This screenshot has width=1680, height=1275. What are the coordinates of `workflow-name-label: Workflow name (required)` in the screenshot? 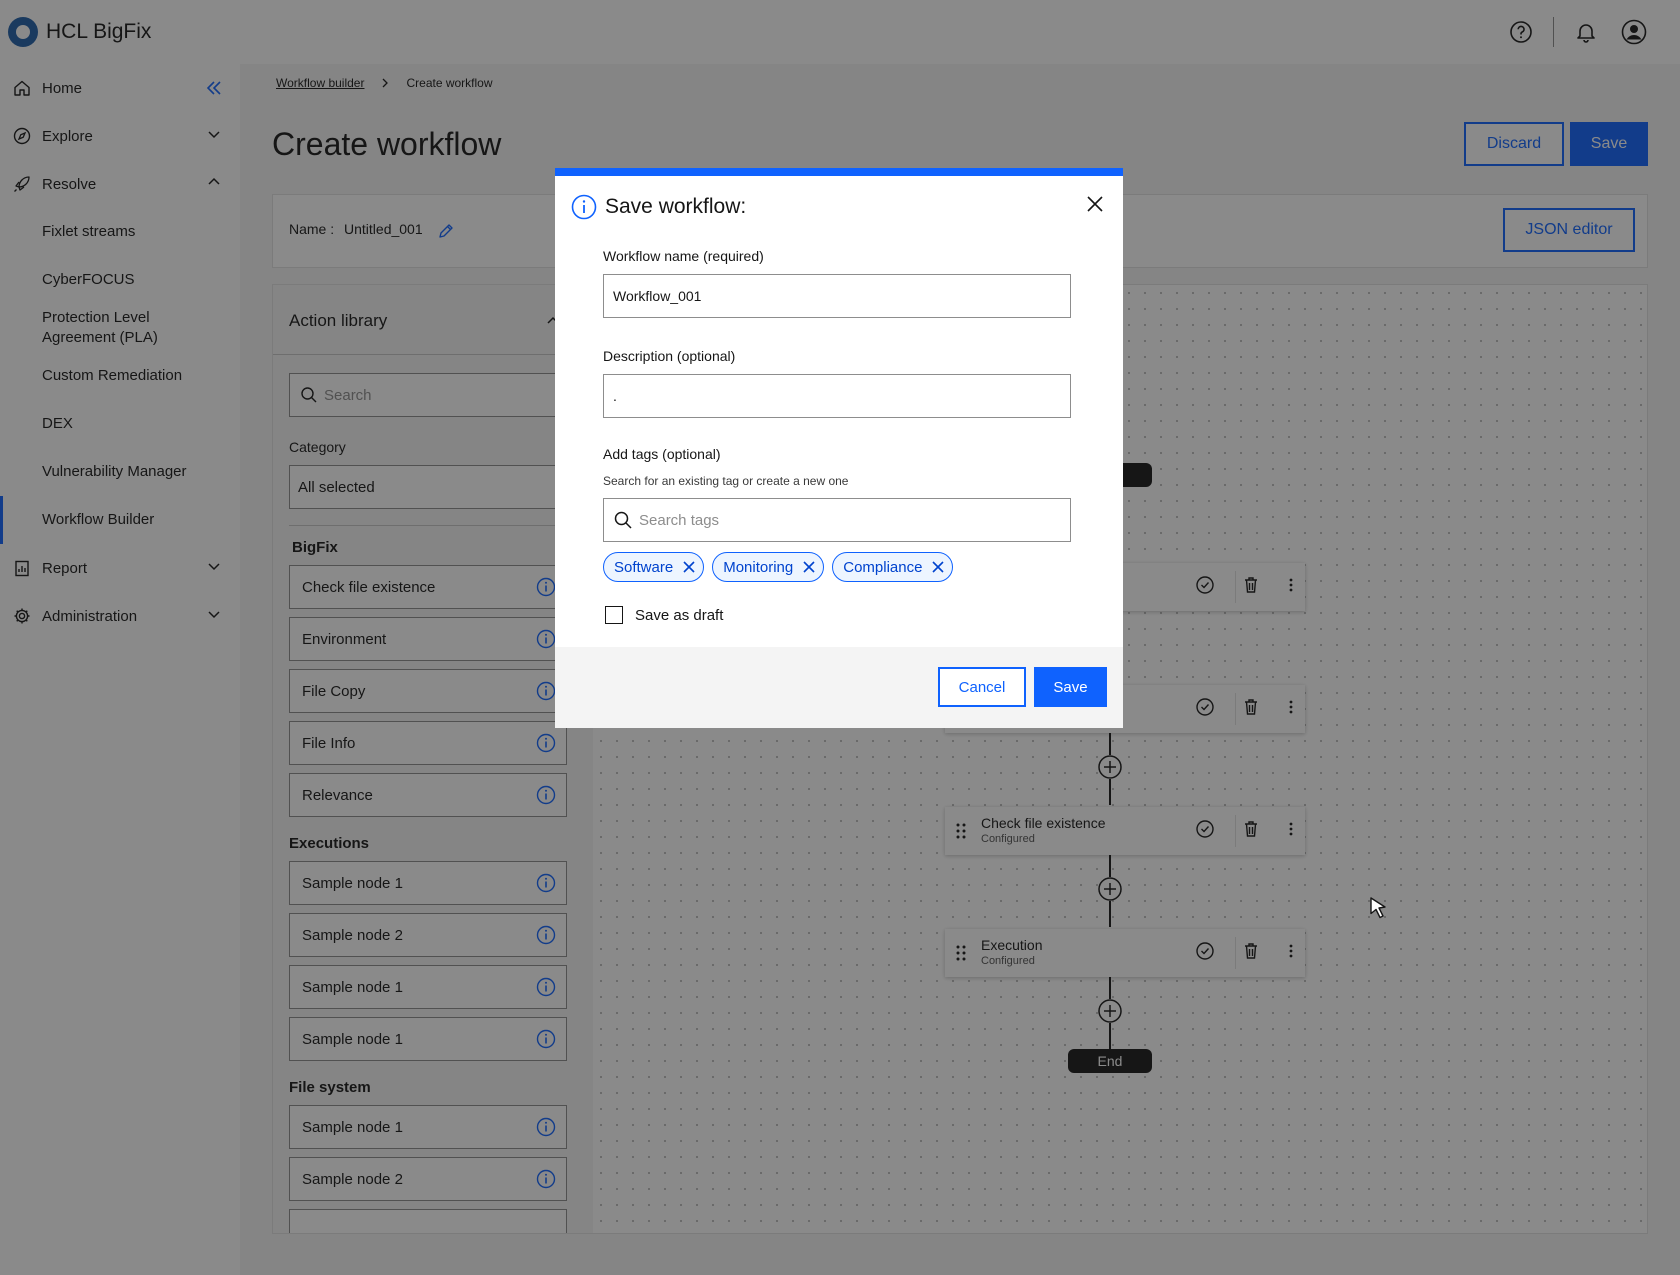 It's located at (683, 256).